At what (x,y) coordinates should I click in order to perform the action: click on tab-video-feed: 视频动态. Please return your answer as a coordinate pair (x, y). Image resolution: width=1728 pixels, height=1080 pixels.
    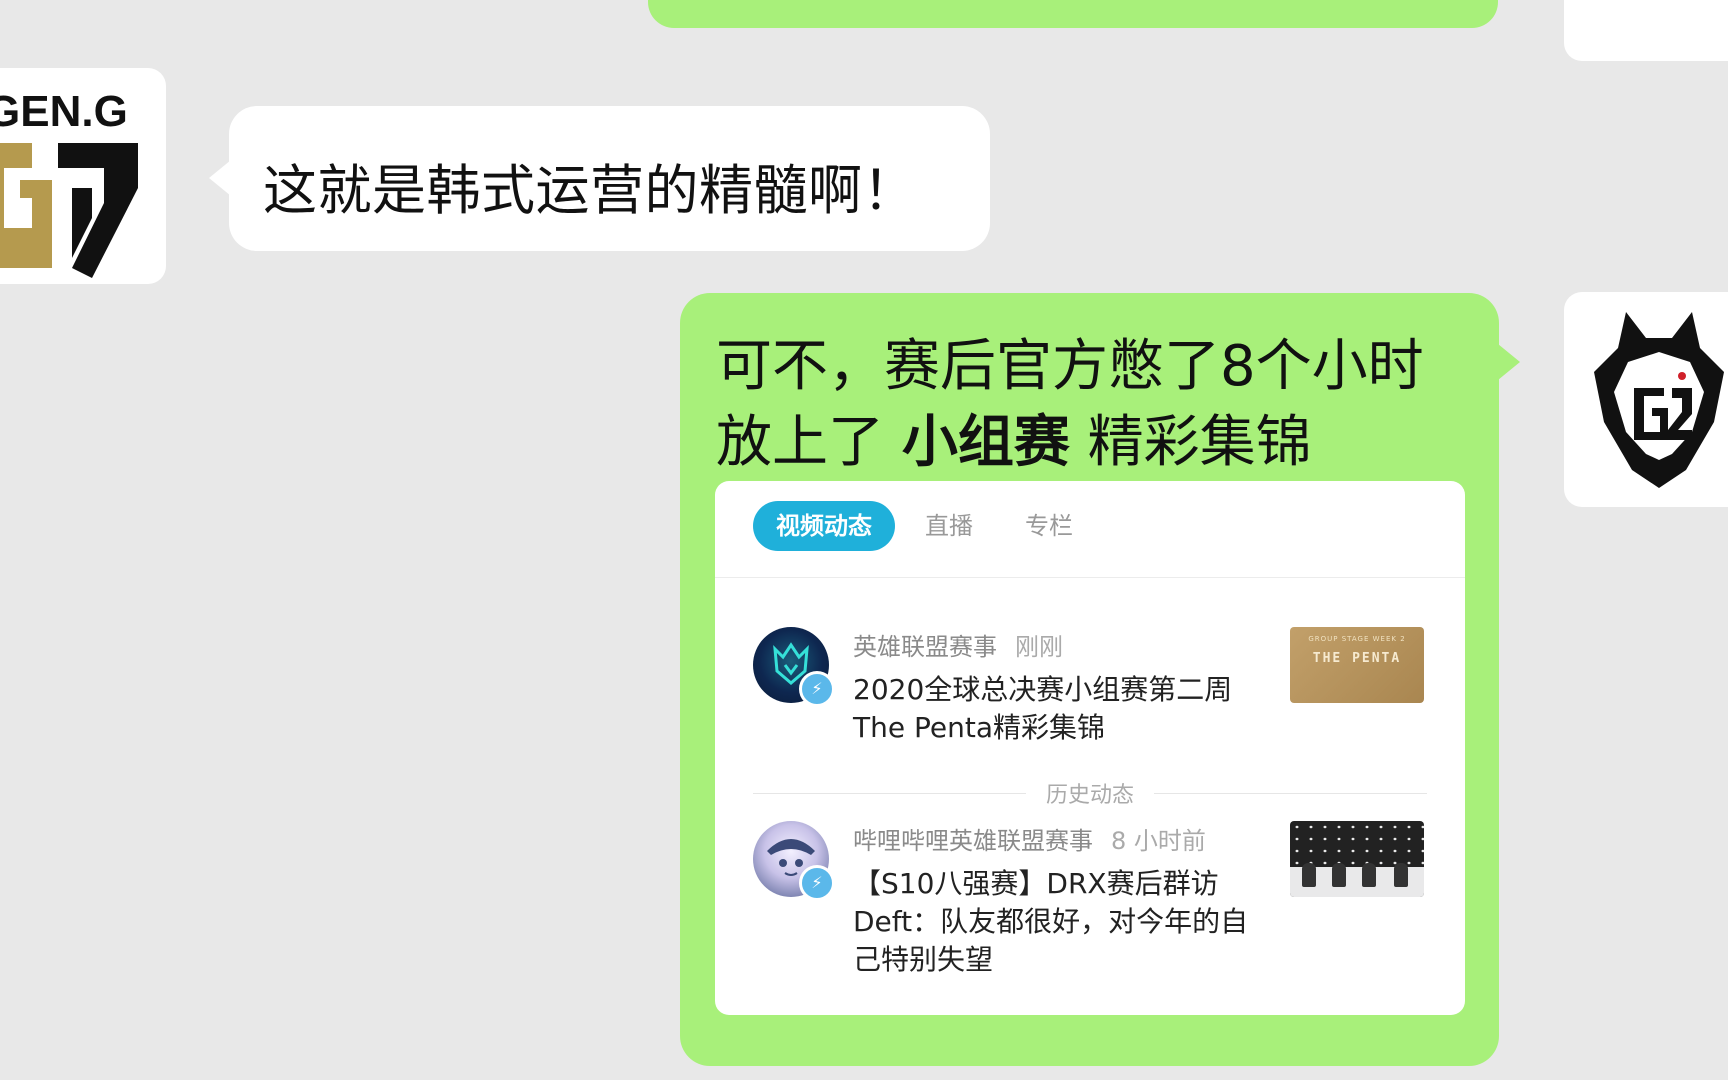
    Looking at the image, I should click on (824, 526).